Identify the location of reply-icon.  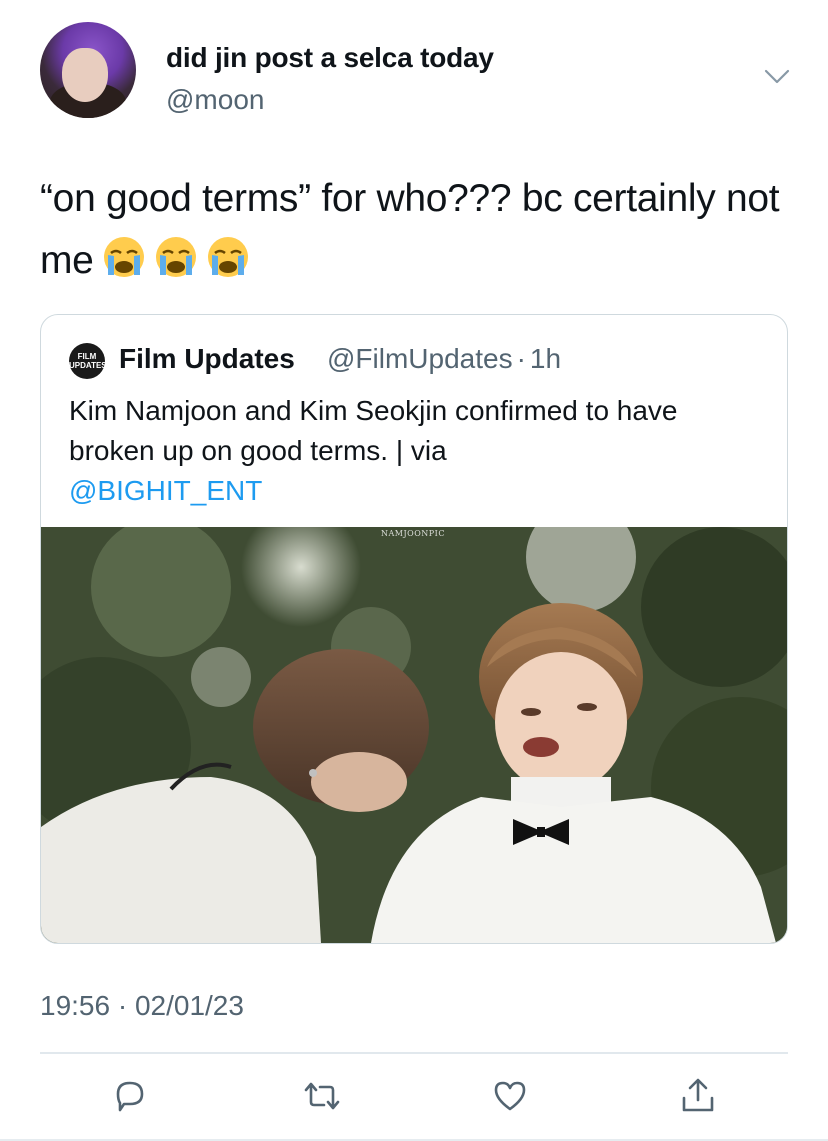
(130, 1096).